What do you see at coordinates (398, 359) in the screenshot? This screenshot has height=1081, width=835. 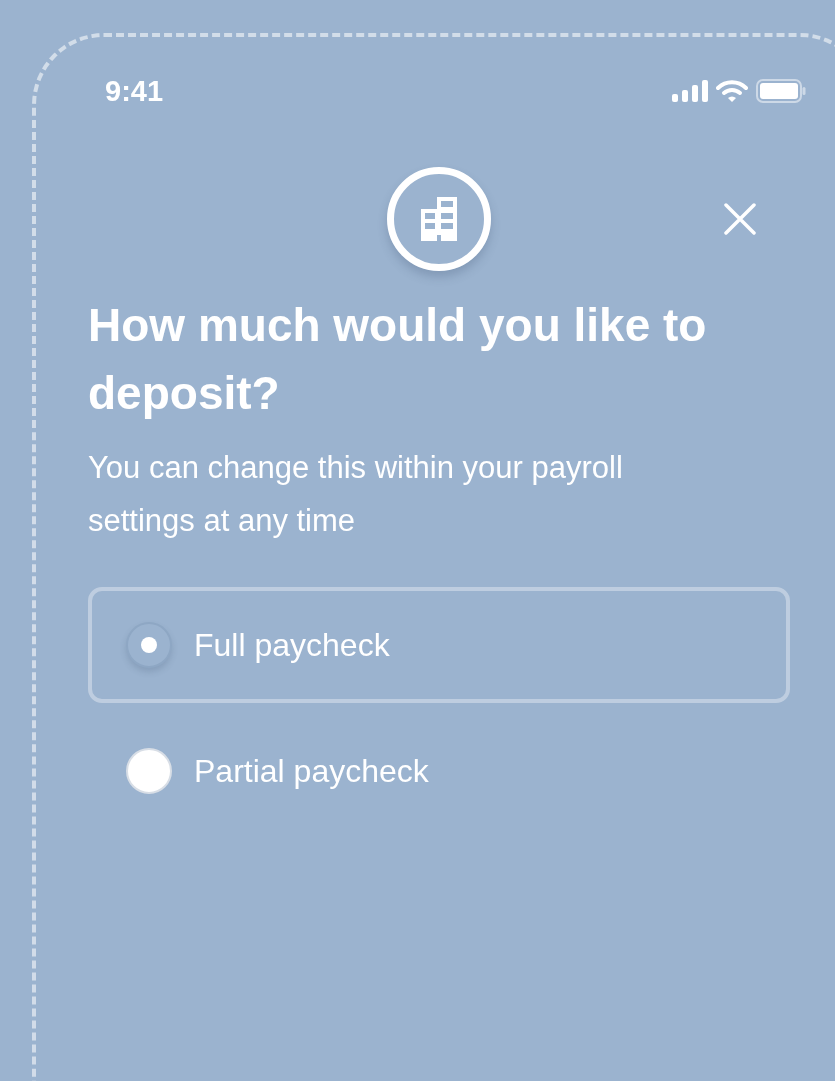 I see `question-heading: How much would you like to deposit?` at bounding box center [398, 359].